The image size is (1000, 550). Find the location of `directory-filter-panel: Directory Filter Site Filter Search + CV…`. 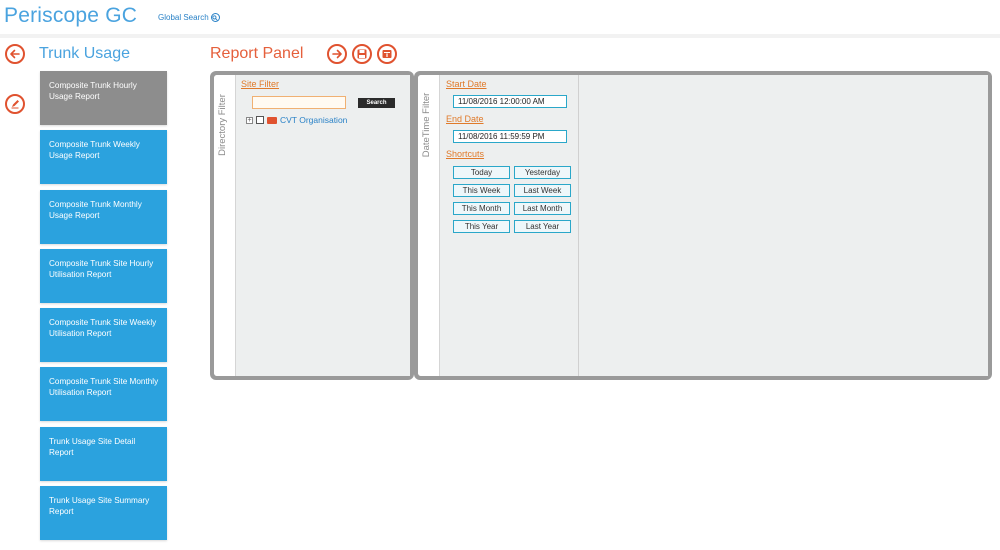

directory-filter-panel: Directory Filter Site Filter Search + CV… is located at coordinates (312, 225).